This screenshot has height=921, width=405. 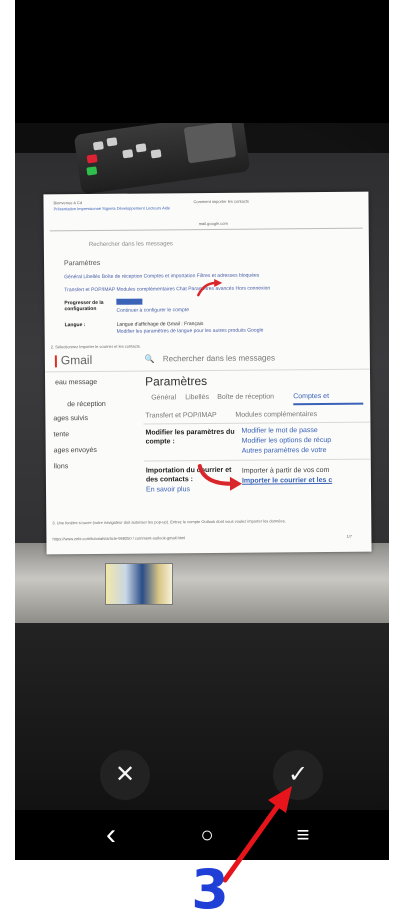 I want to click on config-label: Progresser de la configuration, so click(x=84, y=306).